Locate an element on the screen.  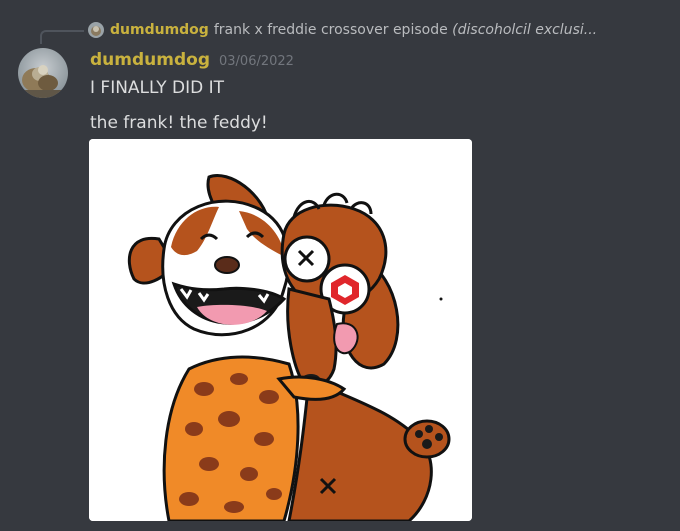
message-line-1: I FINALLY DID IT is located at coordinates (157, 88).